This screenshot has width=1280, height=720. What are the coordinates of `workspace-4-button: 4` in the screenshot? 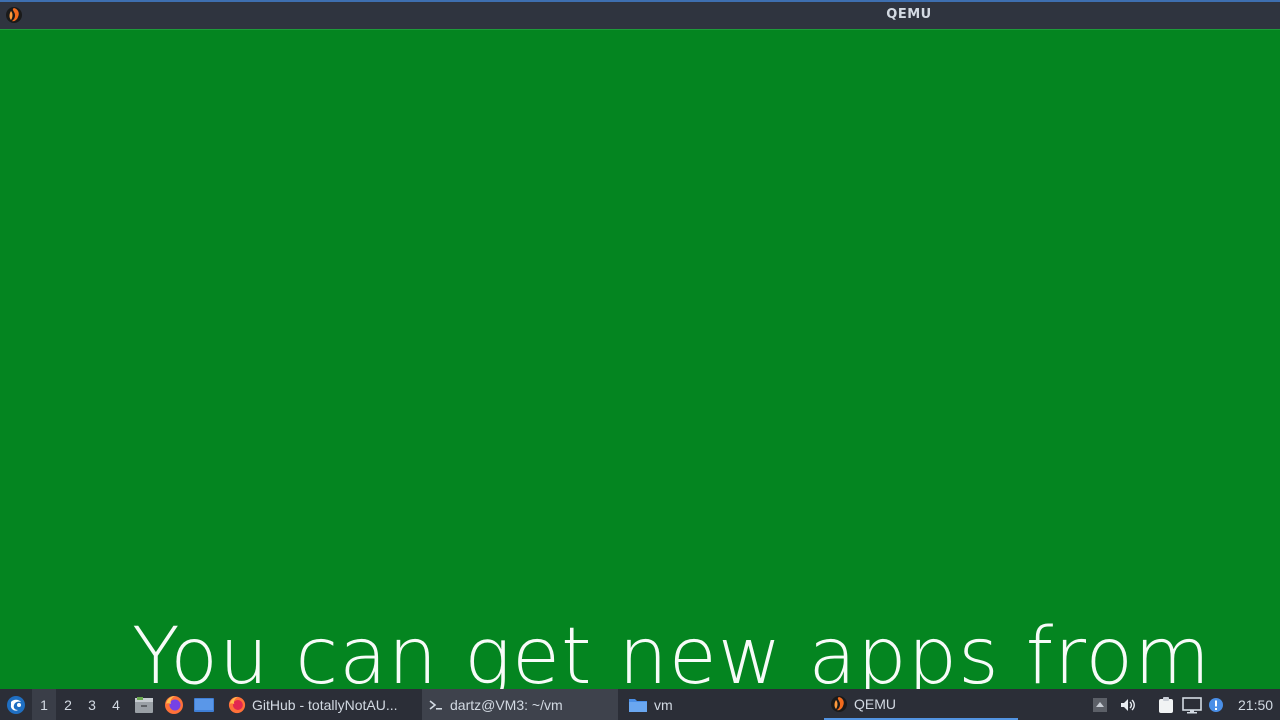 It's located at (116, 704).